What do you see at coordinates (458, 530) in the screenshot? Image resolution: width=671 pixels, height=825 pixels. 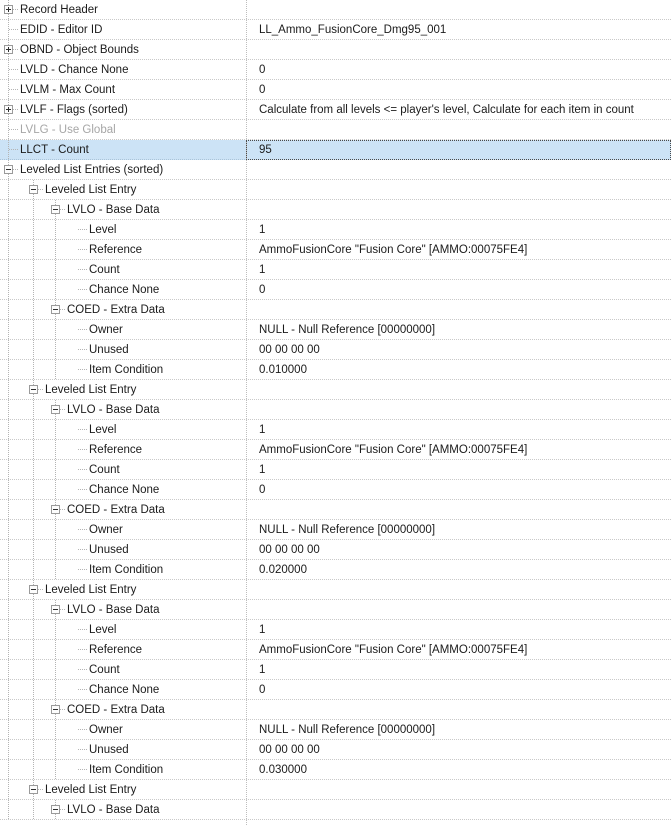 I see `tree-row-value-cell: NULL - Null Reference [00000000]` at bounding box center [458, 530].